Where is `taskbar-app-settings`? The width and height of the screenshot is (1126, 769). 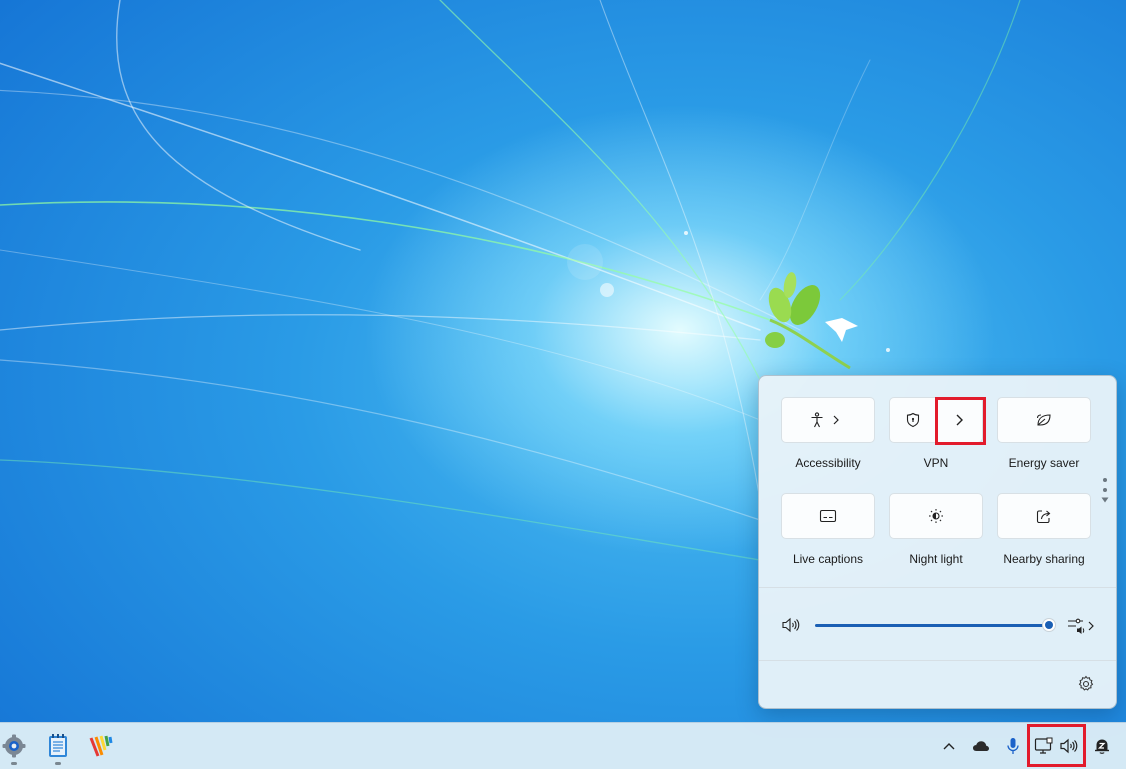
taskbar-app-settings is located at coordinates (17, 746).